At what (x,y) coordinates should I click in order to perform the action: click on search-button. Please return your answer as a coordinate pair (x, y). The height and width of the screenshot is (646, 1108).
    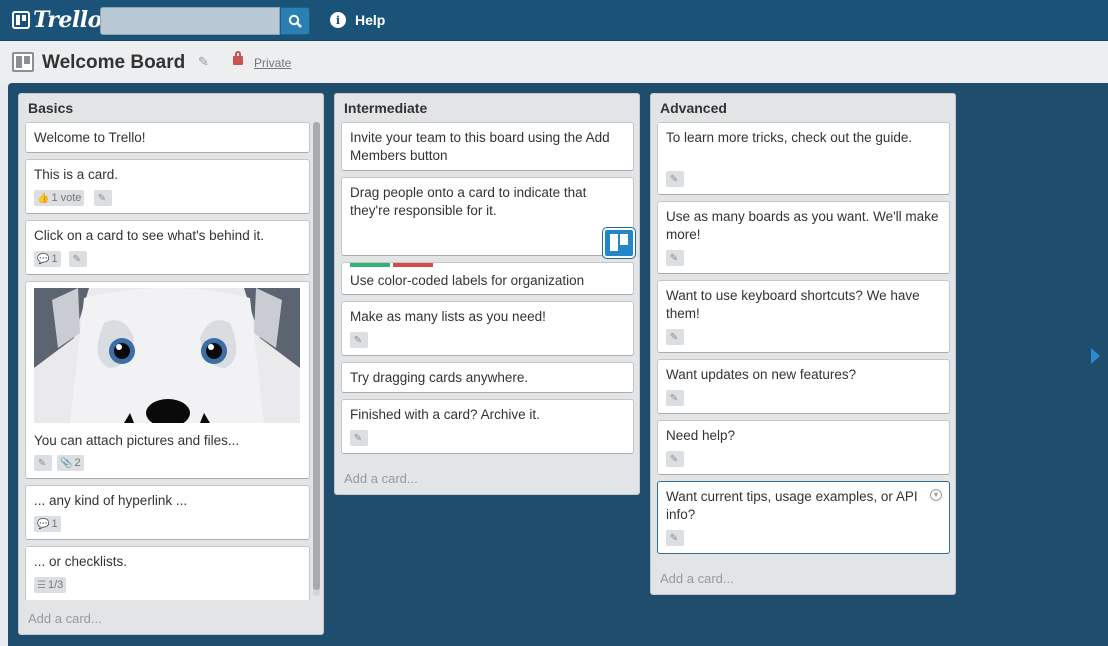
    Looking at the image, I should click on (295, 21).